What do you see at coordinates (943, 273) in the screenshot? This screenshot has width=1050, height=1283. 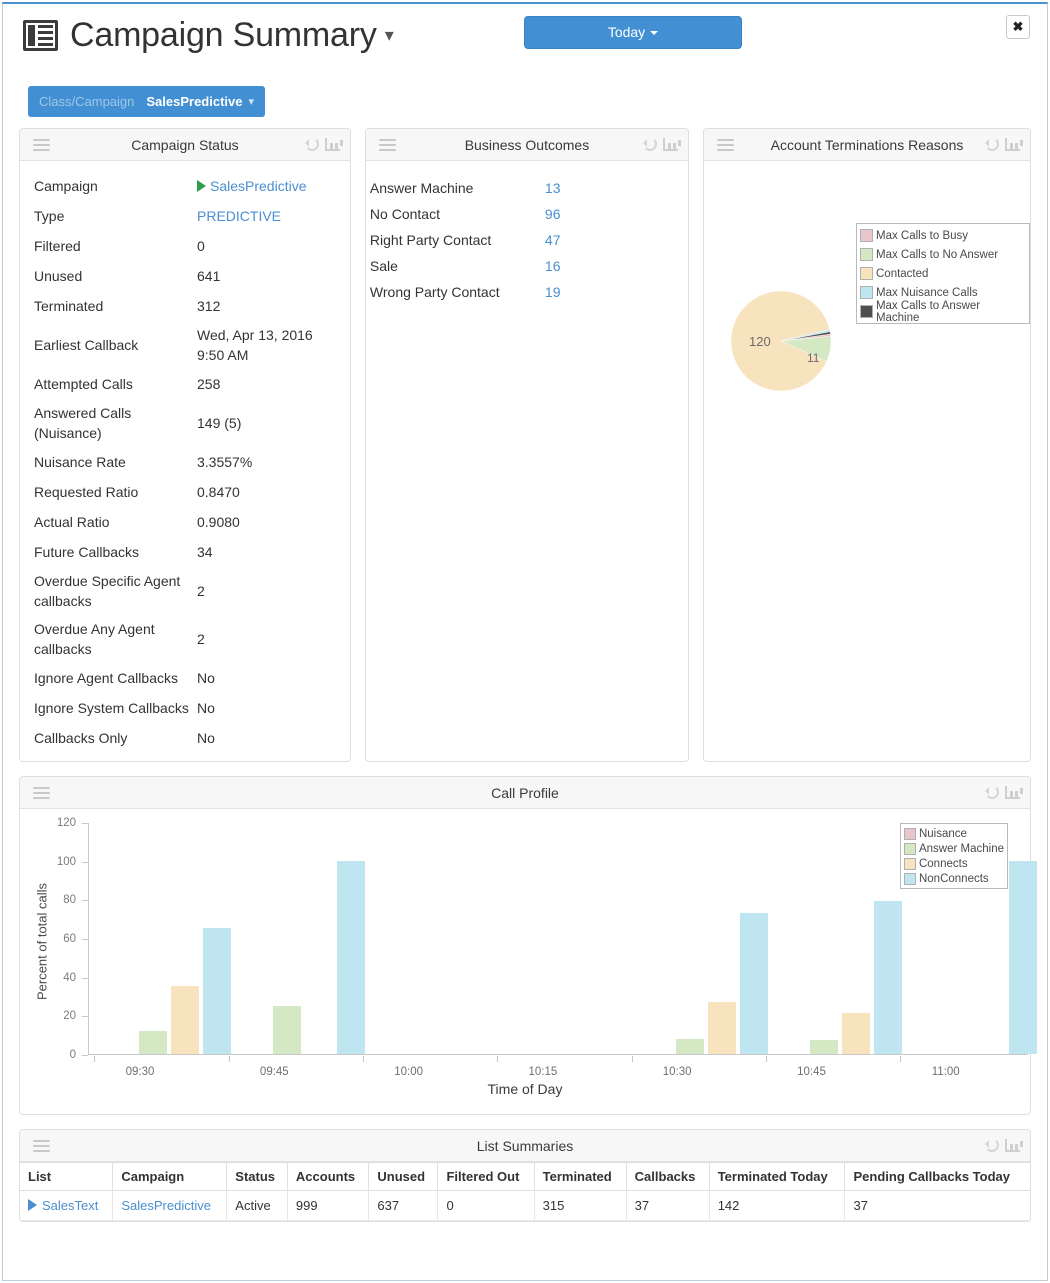 I see `legend-item: Contacted` at bounding box center [943, 273].